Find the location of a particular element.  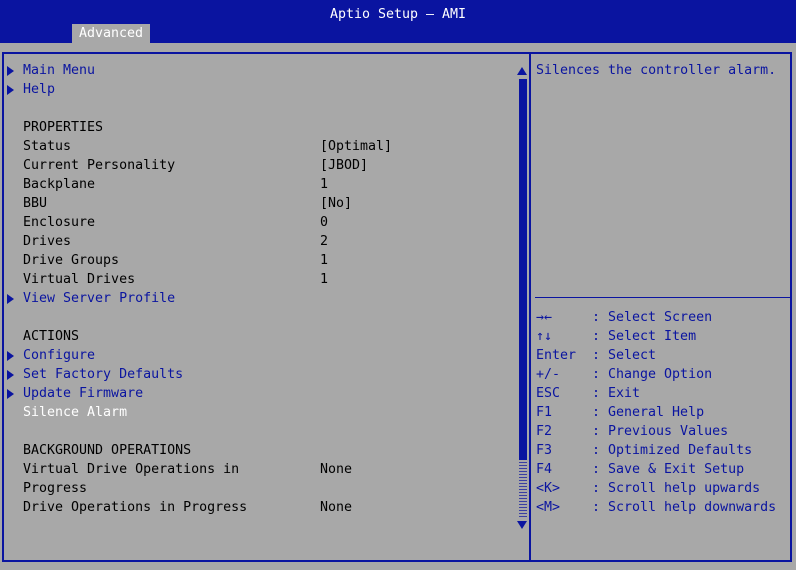

menu-item-configure: Configure is located at coordinates (59, 355).